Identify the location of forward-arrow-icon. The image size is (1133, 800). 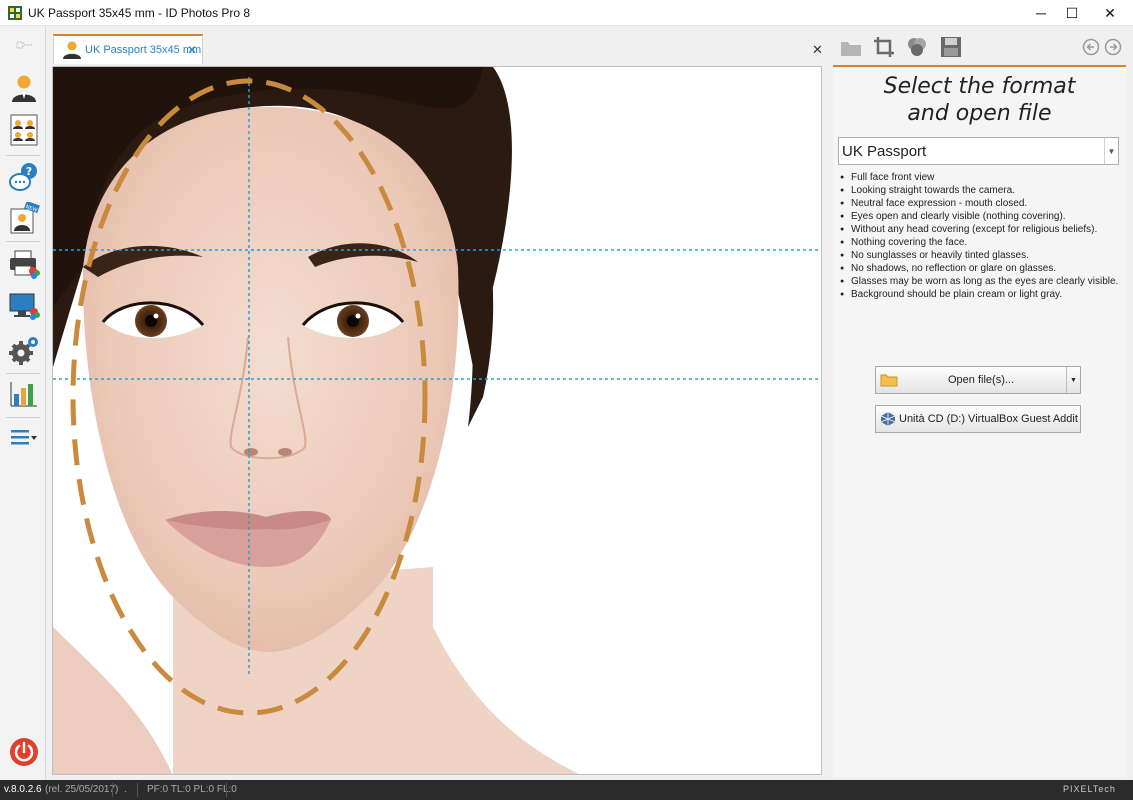
(1113, 47).